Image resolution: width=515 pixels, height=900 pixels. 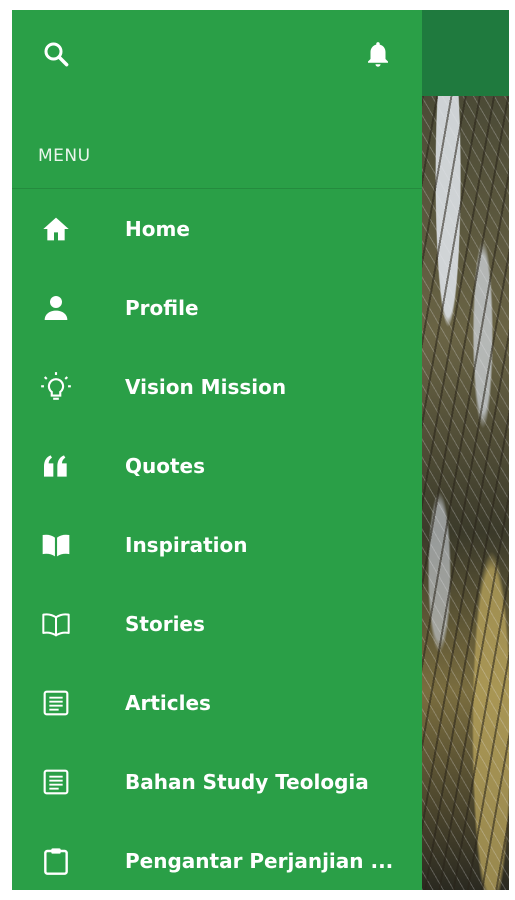 I want to click on menu-item-label: Home, so click(x=157, y=228).